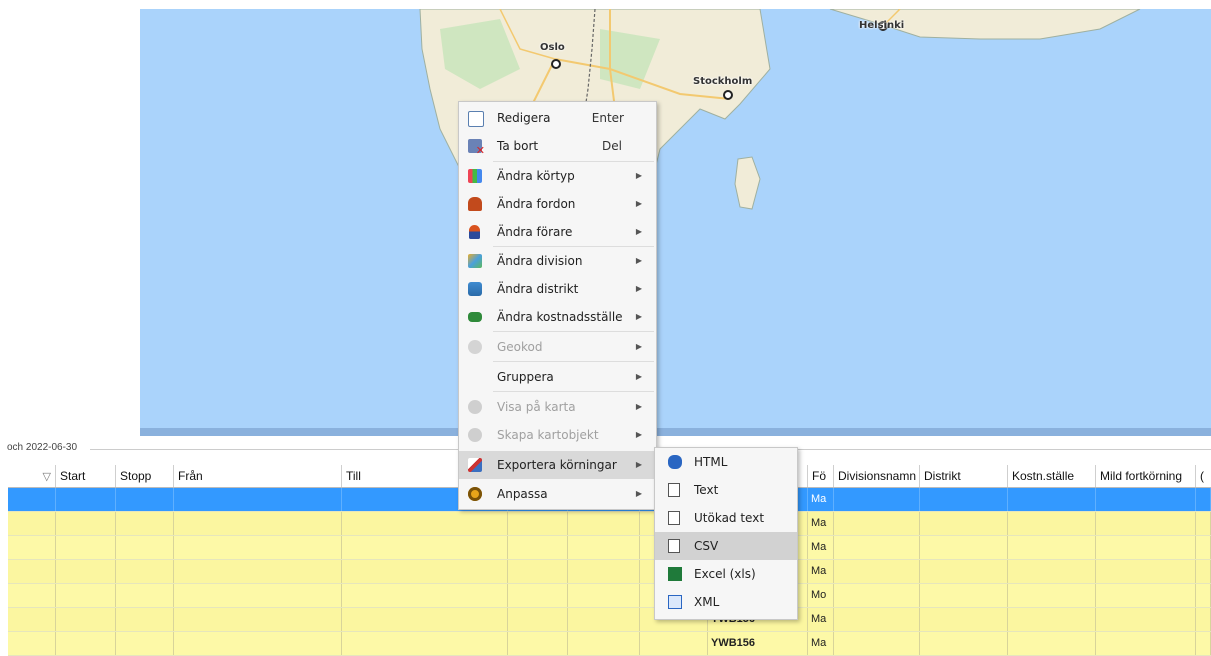 The width and height of the screenshot is (1211, 656). I want to click on export-item-html: HTML, so click(726, 462).